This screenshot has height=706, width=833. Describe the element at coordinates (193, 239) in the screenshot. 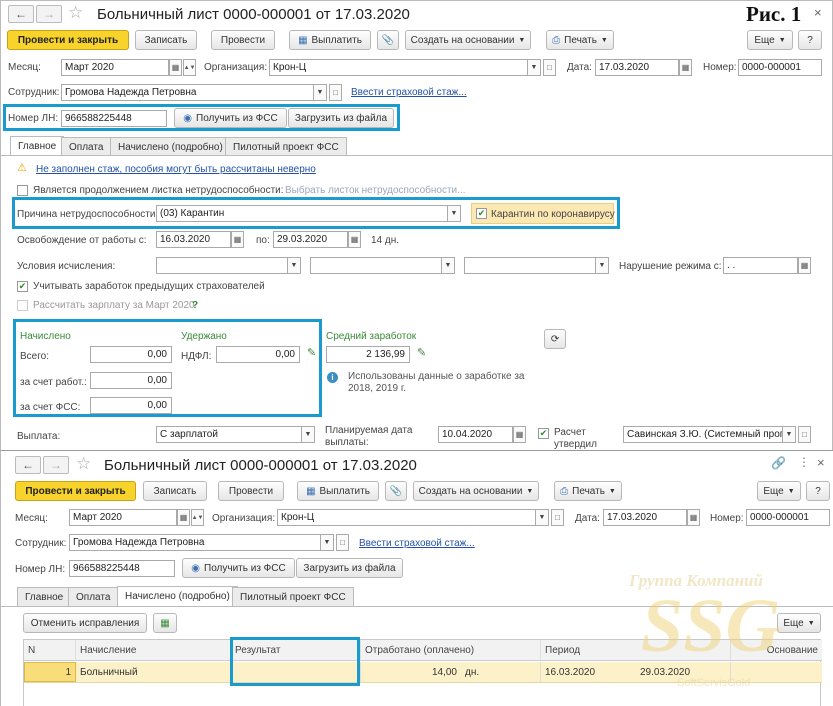

I see `release-from-input: 16.03.2020` at that location.